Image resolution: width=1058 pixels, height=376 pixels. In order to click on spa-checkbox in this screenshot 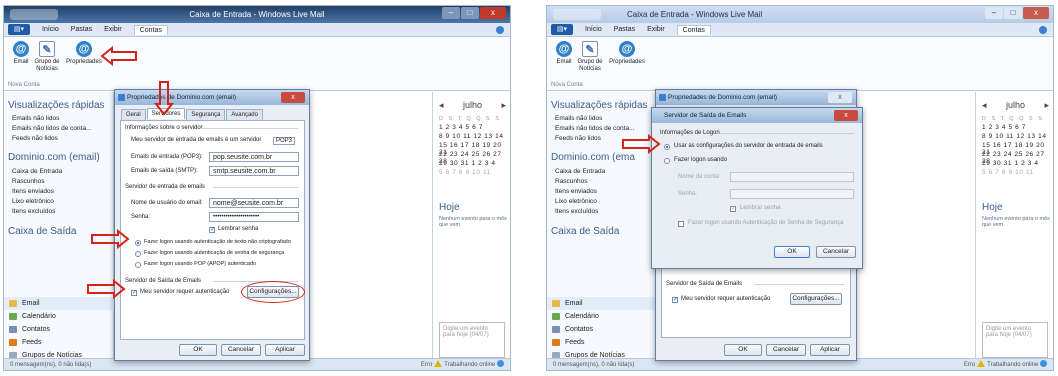, I will do `click(681, 224)`.